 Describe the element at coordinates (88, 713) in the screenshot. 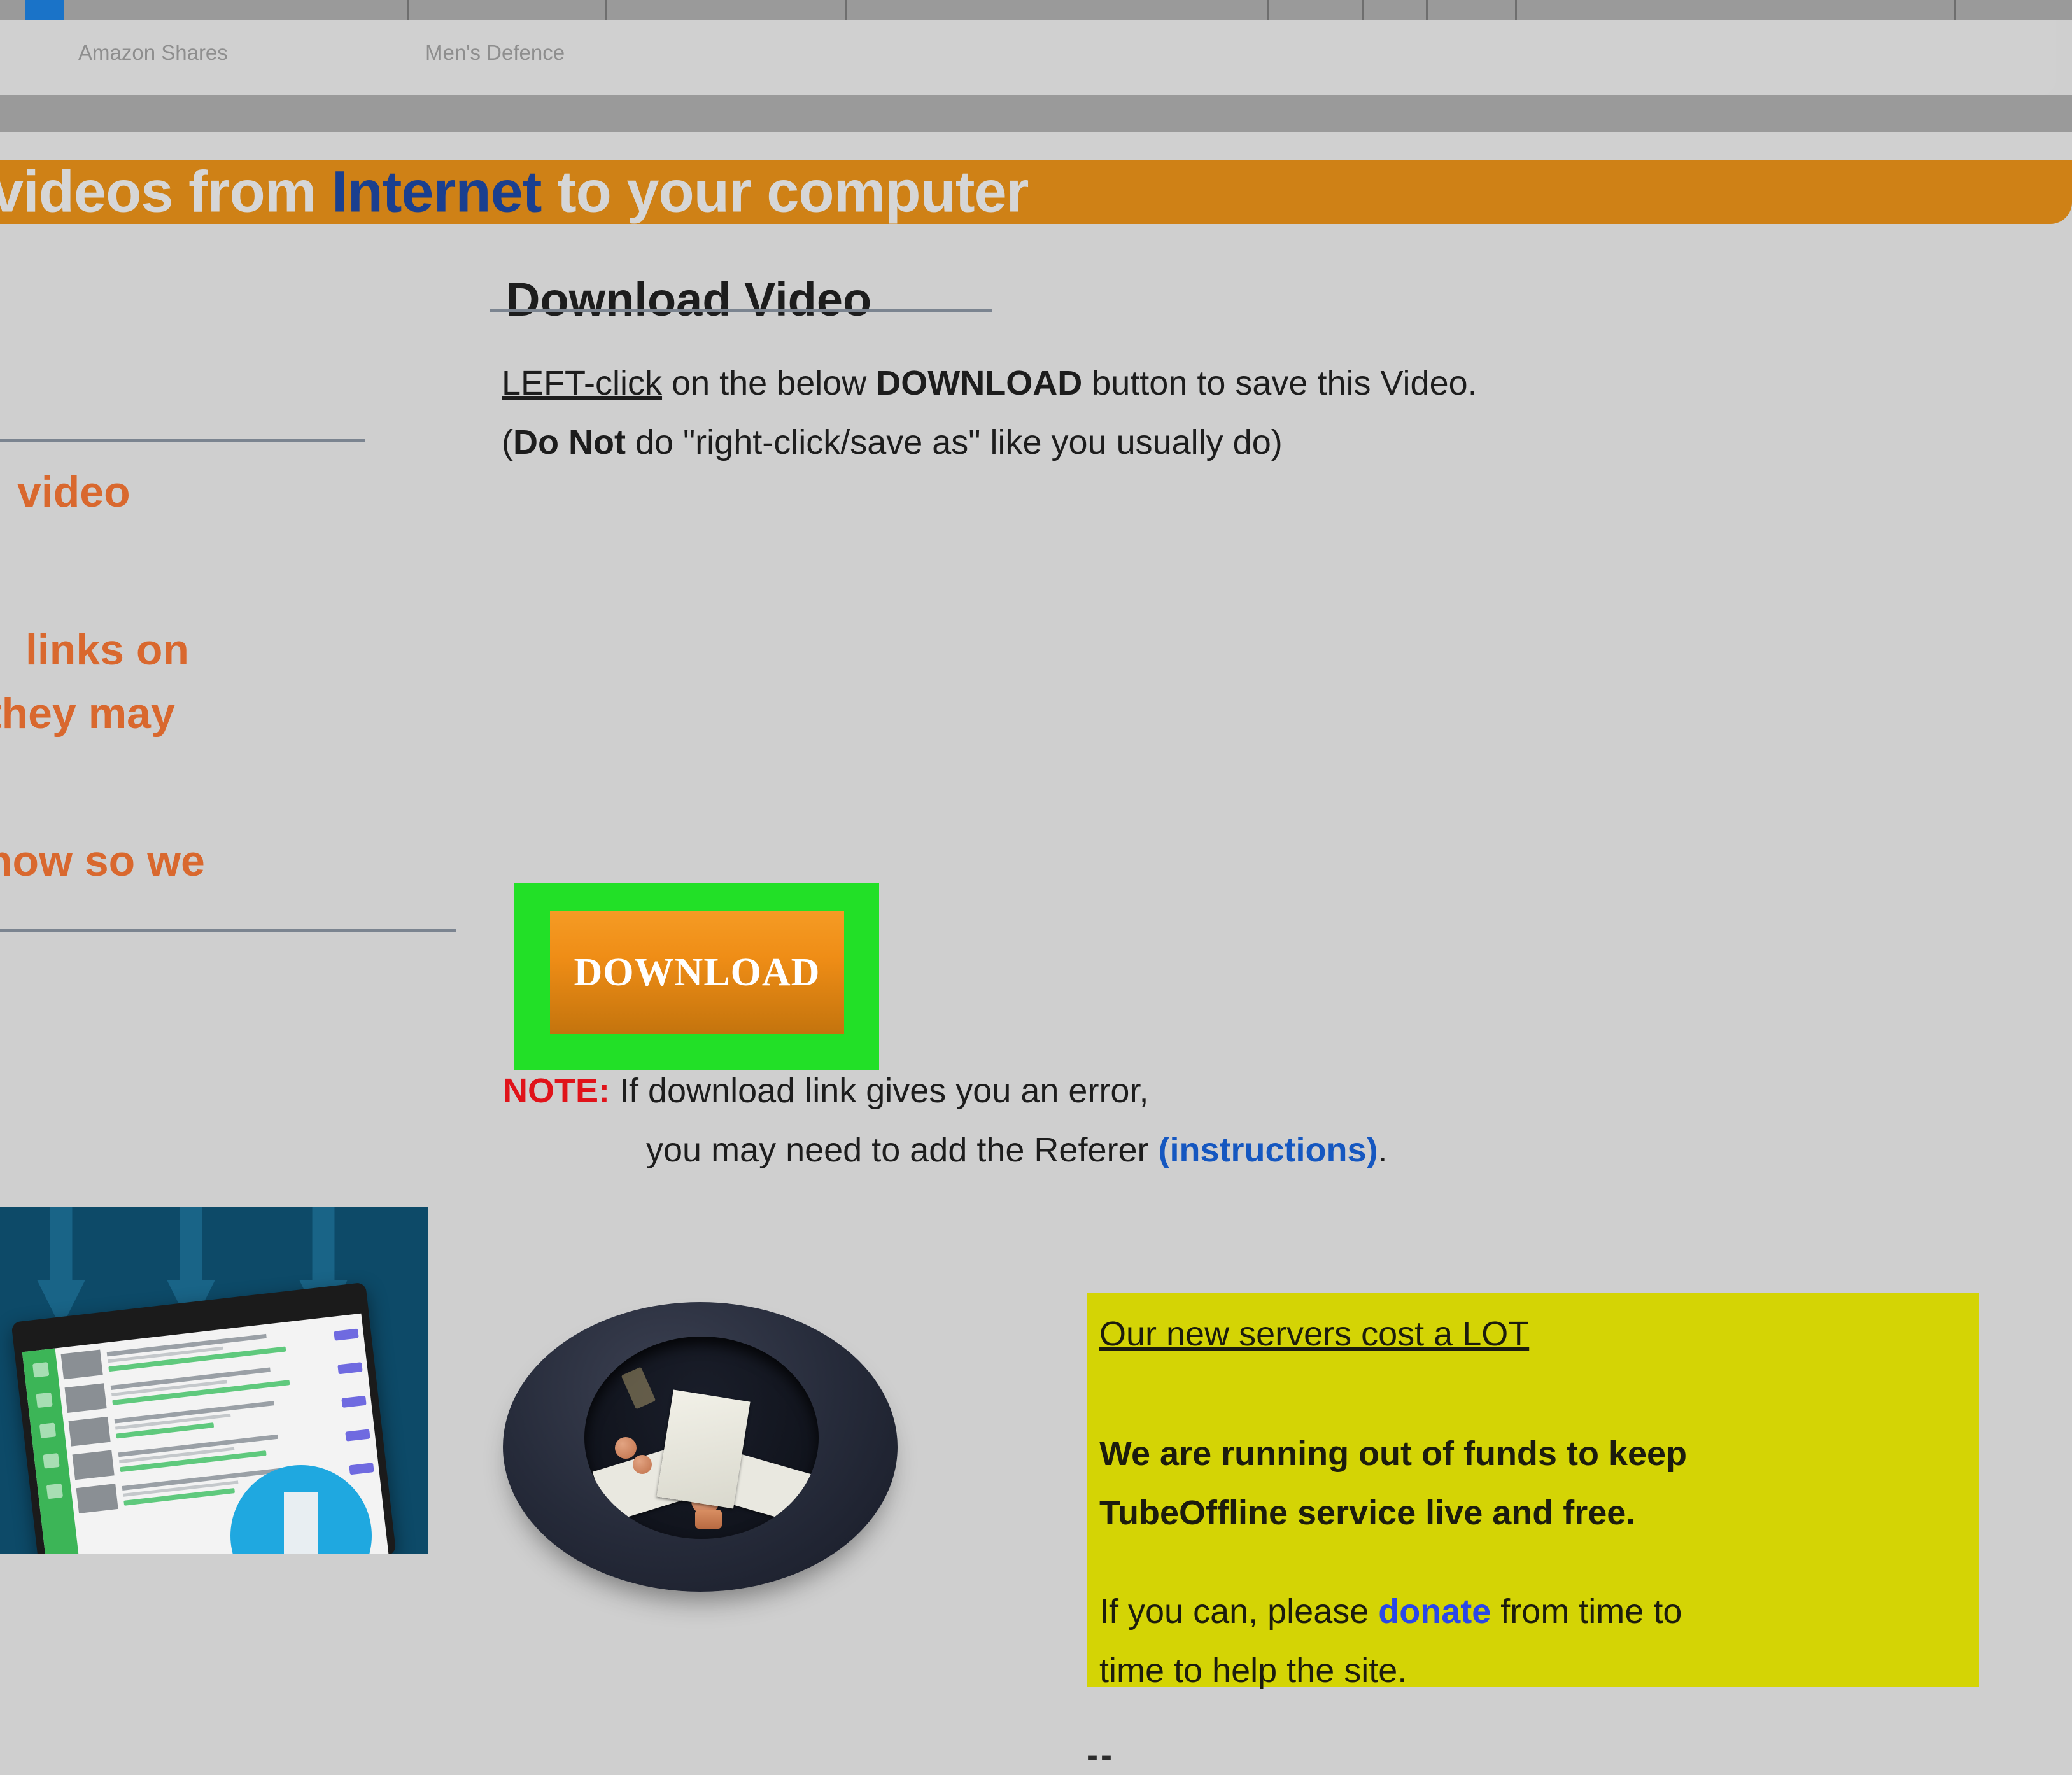

I see `left-column-text-line: they may` at that location.